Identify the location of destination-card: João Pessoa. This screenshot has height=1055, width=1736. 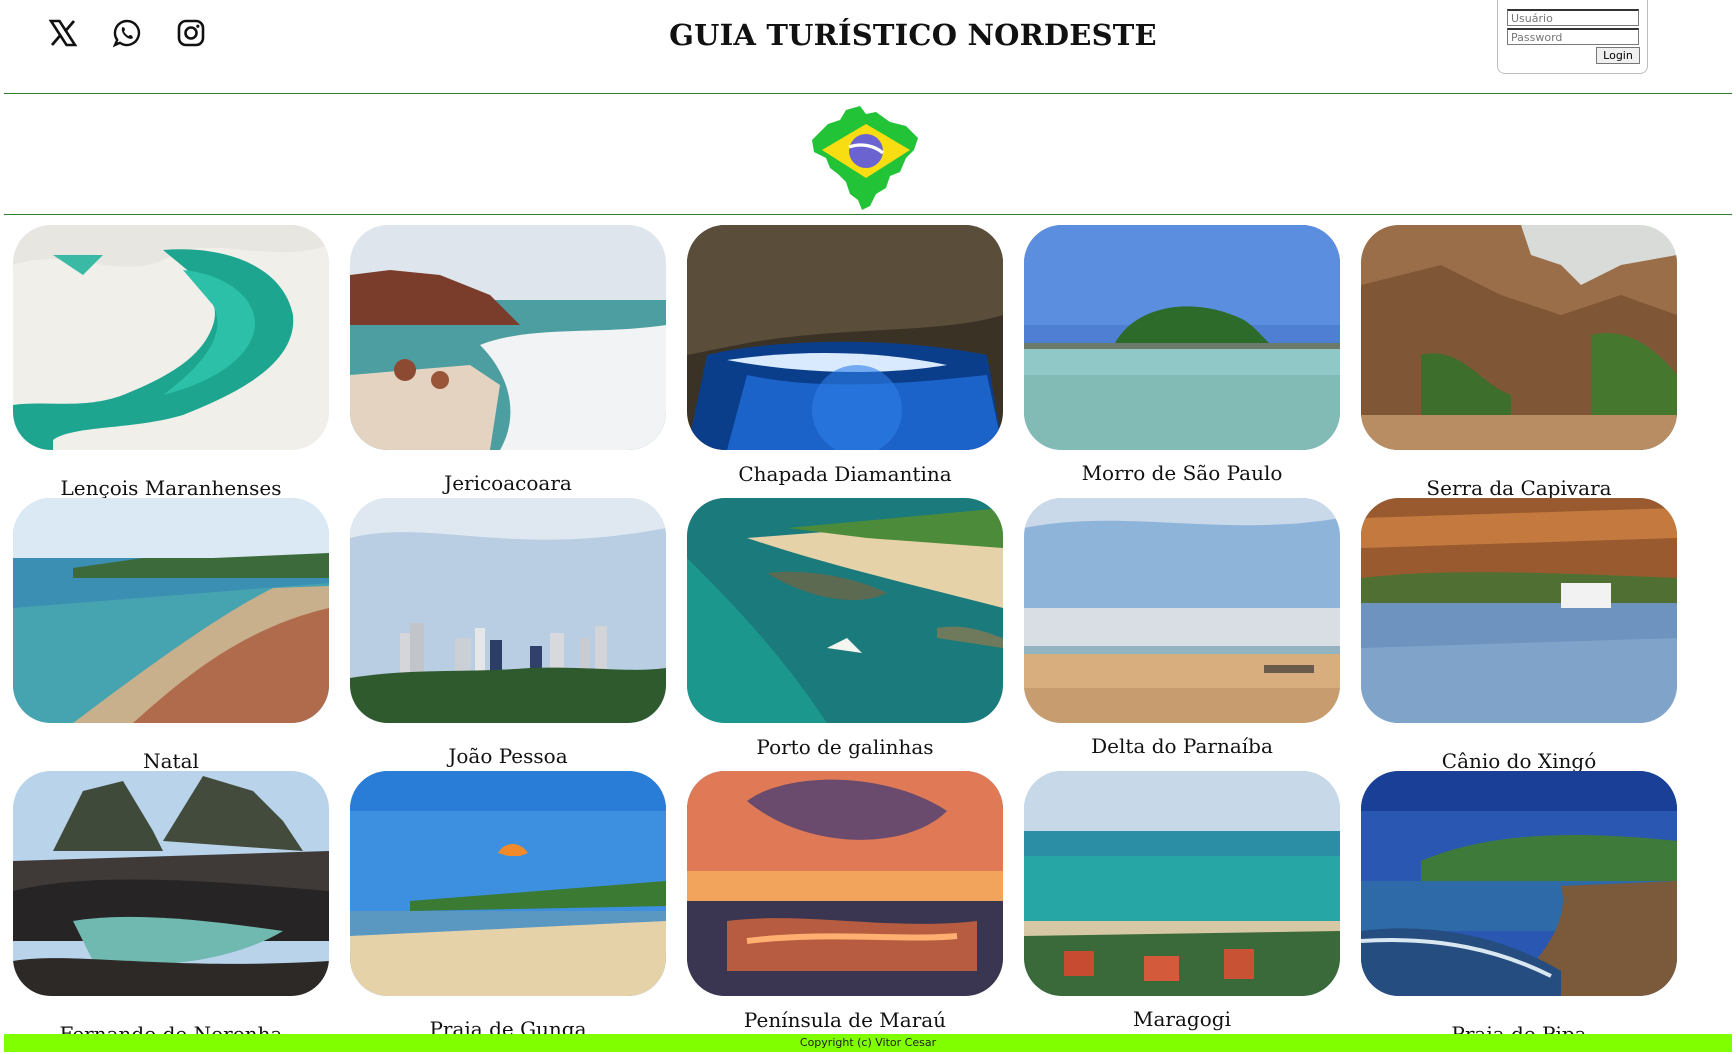
(508, 633).